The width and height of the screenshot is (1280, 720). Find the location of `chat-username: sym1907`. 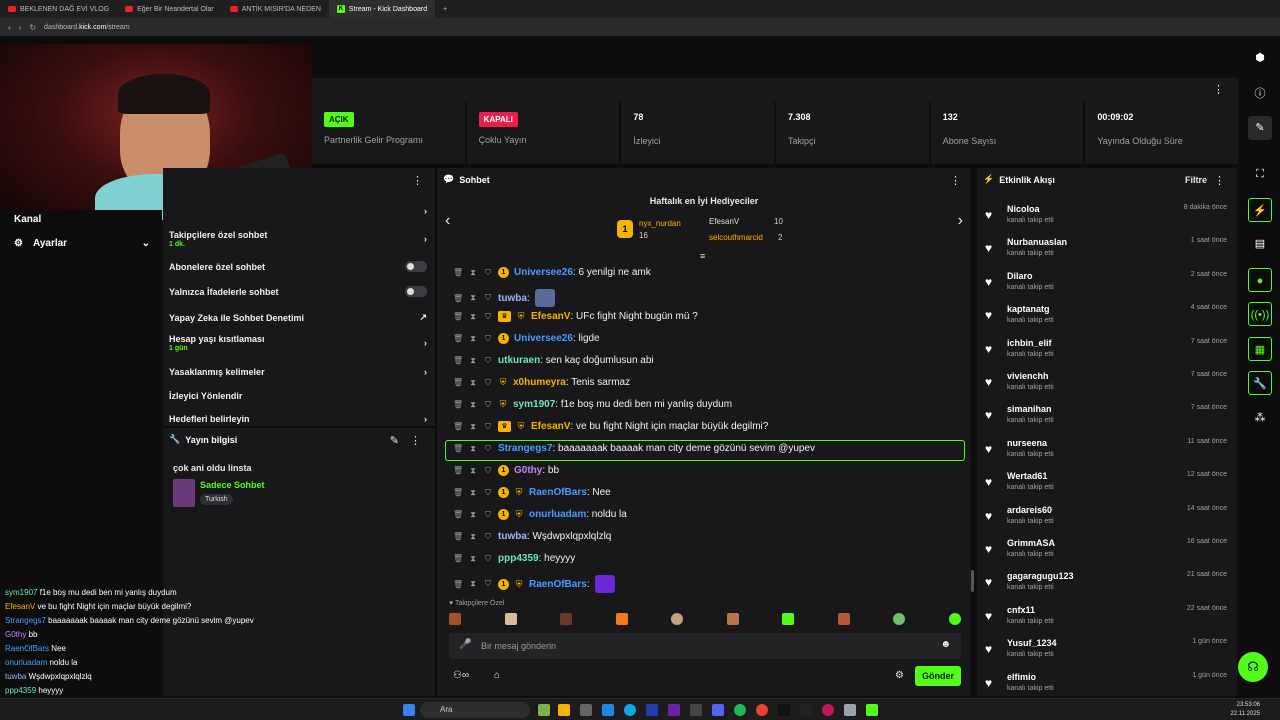

chat-username: sym1907 is located at coordinates (534, 404).